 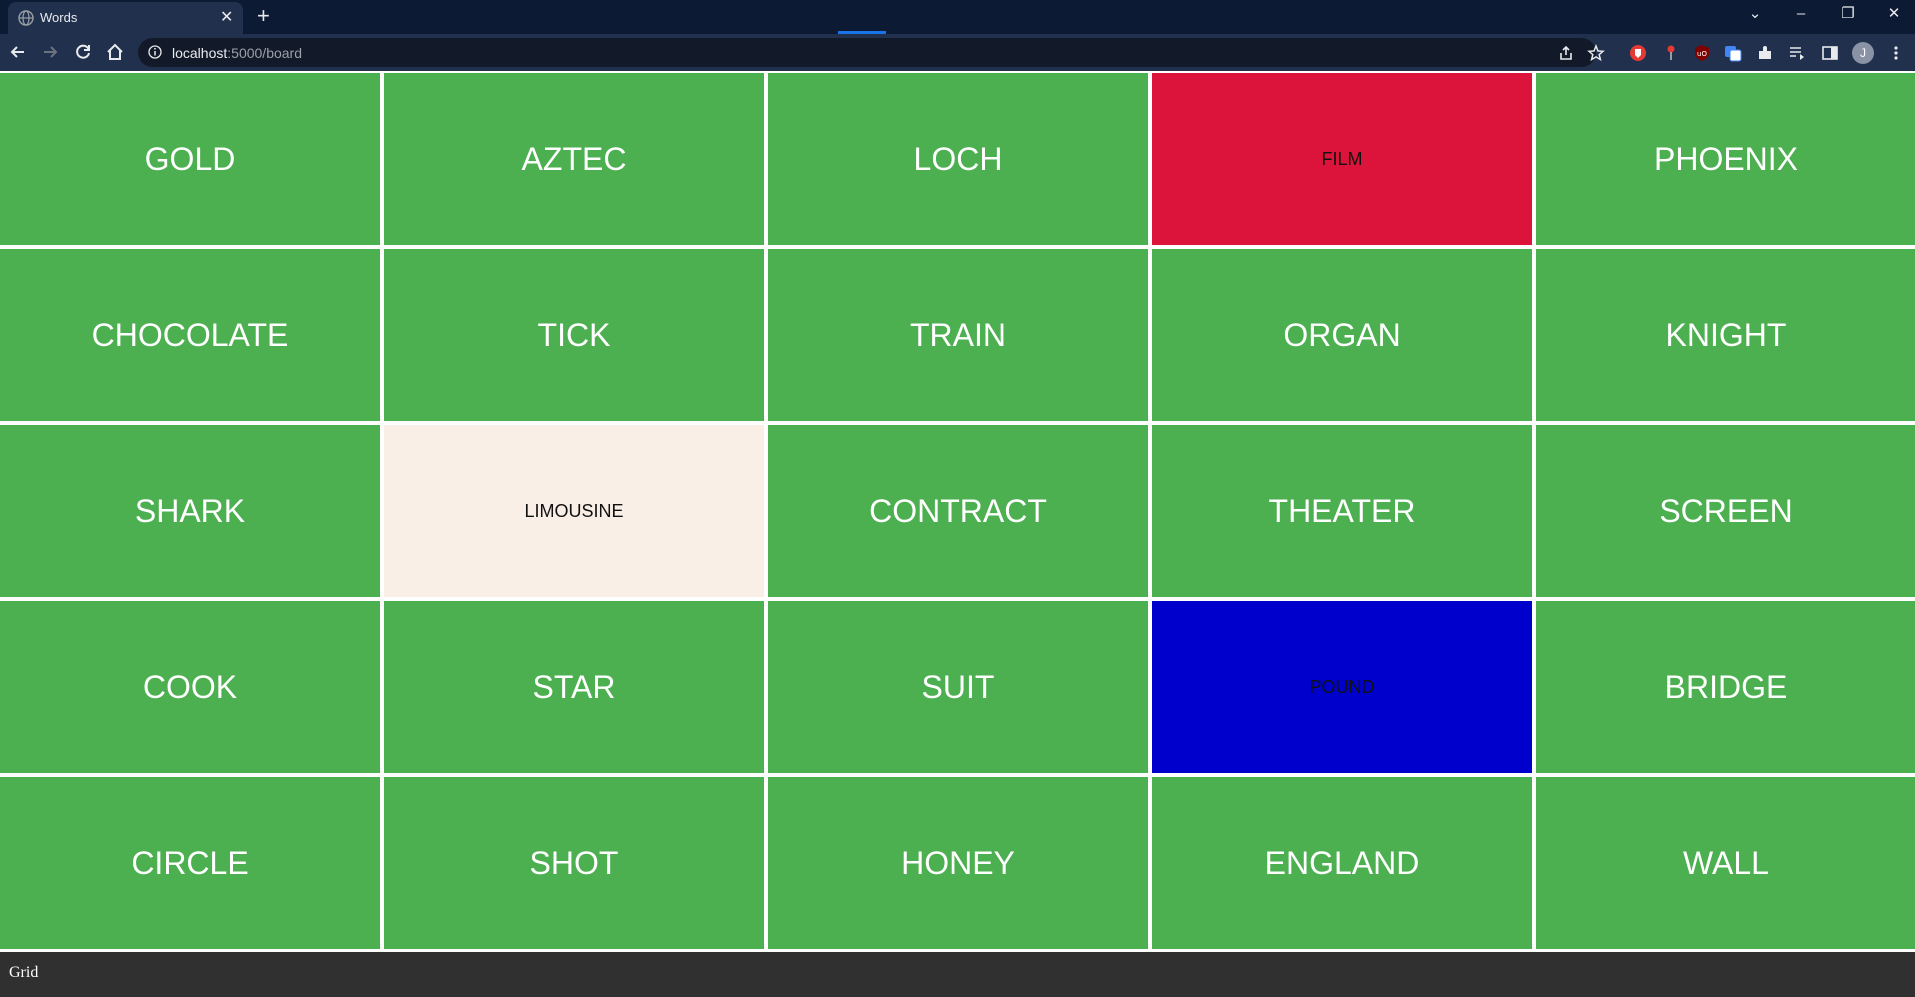 What do you see at coordinates (1638, 53) in the screenshot?
I see `extension-red-shield-icon` at bounding box center [1638, 53].